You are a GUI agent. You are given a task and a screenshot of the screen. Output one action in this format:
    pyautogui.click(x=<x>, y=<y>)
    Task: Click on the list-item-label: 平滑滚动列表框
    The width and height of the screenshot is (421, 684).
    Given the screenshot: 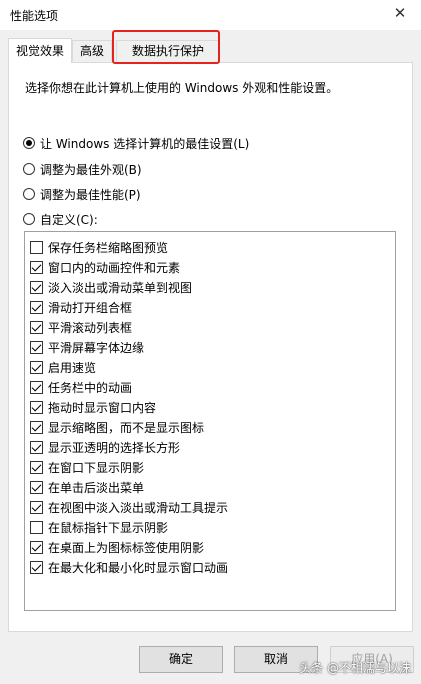 What is the action you would take?
    pyautogui.click(x=90, y=327)
    